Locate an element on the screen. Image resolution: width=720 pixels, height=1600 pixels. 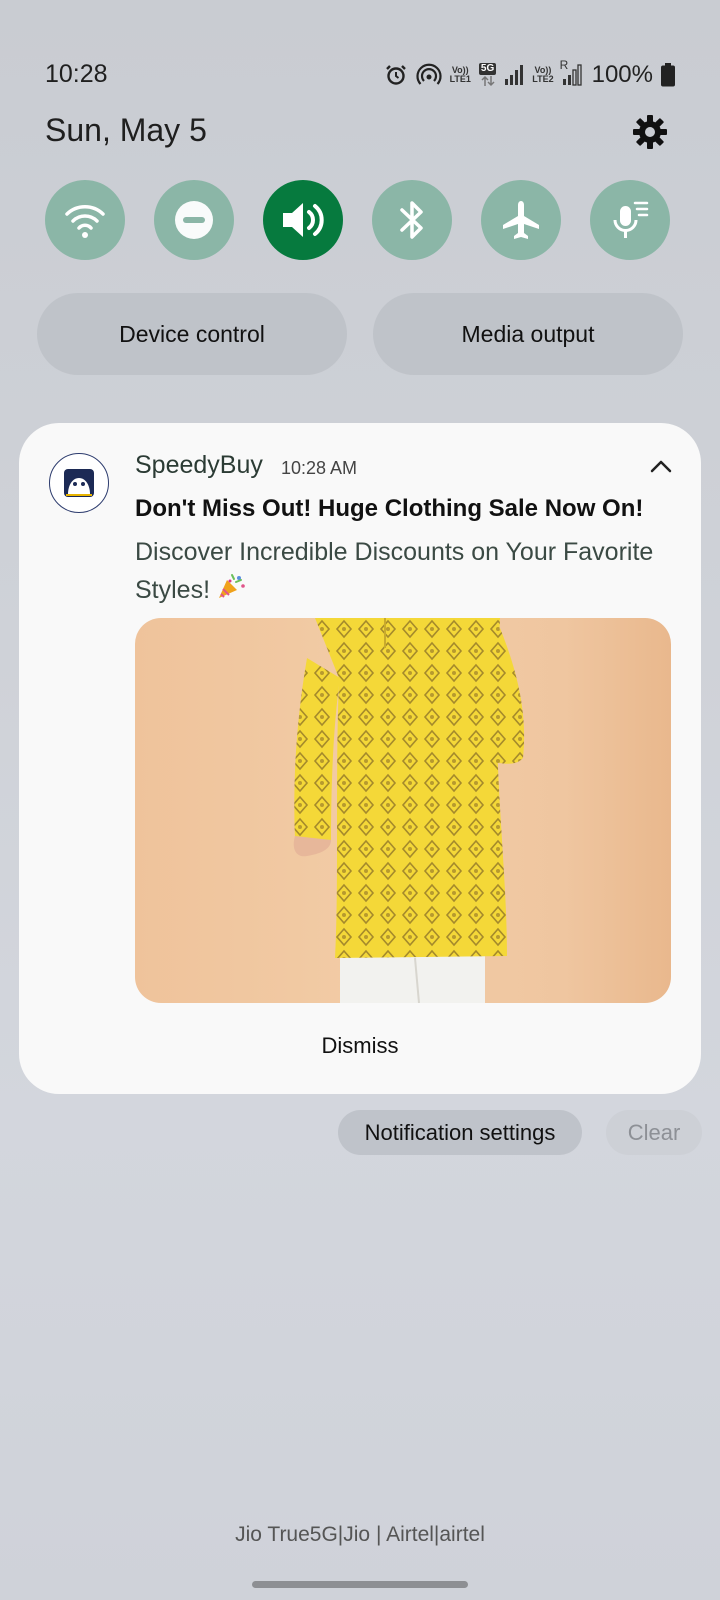
sound-icon is located at coordinates (303, 220).